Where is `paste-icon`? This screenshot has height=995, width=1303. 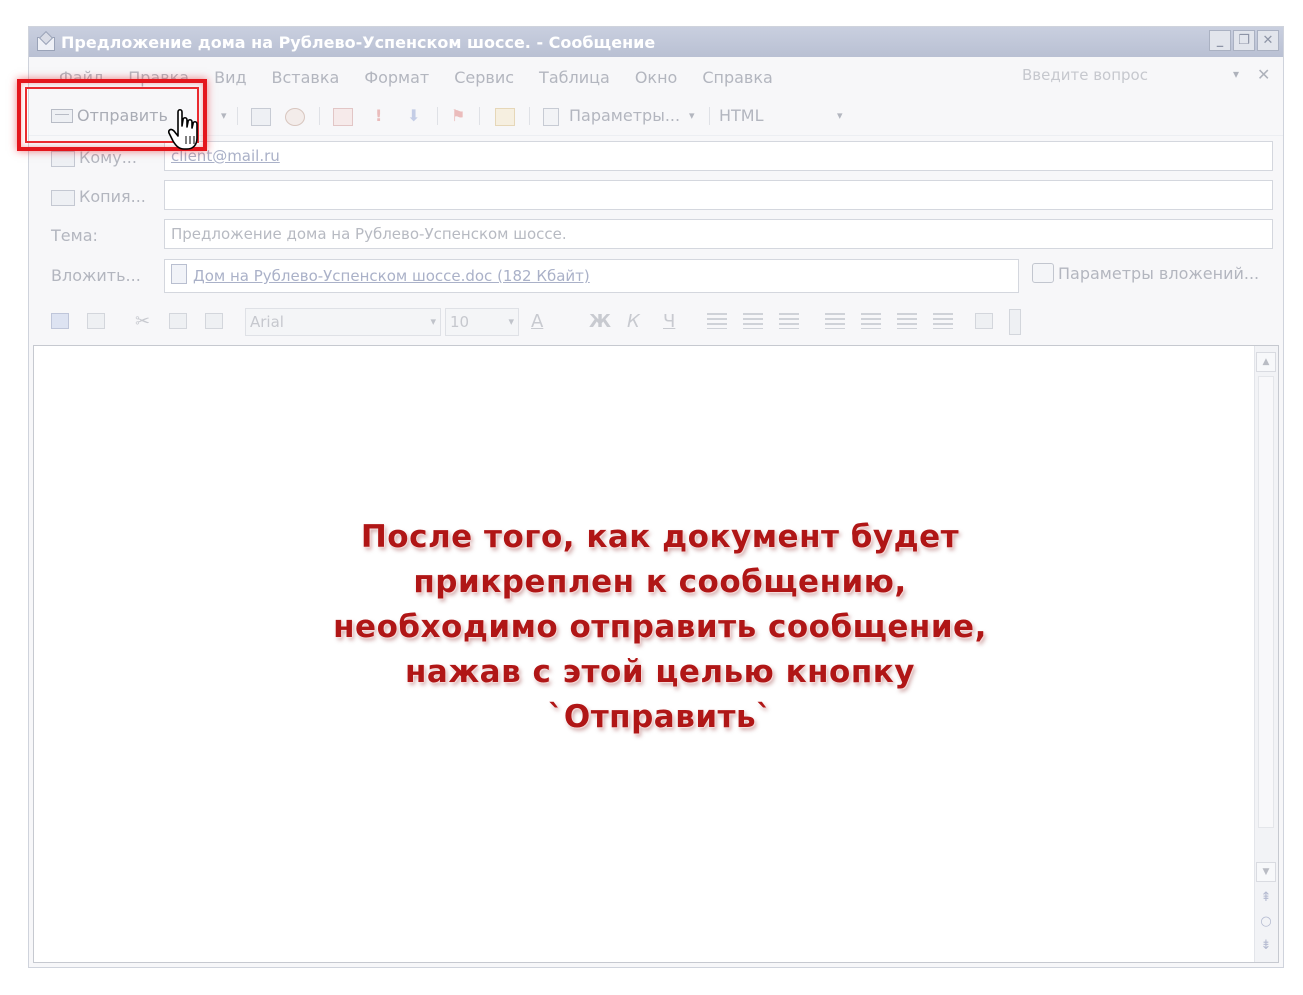
paste-icon is located at coordinates (214, 321).